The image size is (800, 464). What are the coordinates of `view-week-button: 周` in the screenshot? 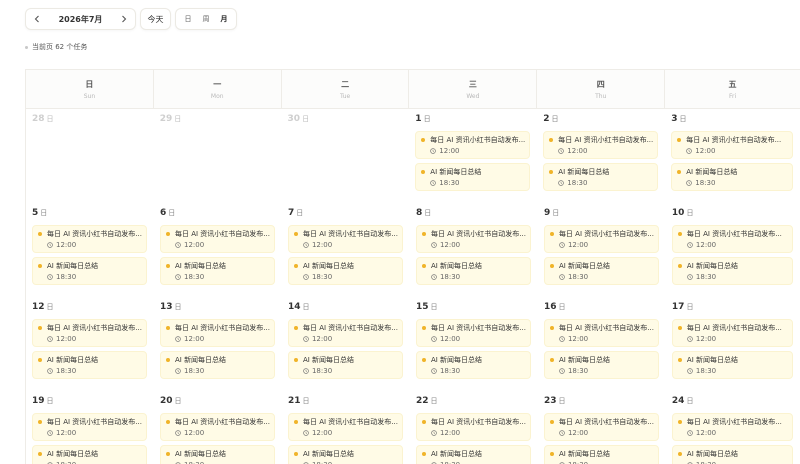 It's located at (206, 19).